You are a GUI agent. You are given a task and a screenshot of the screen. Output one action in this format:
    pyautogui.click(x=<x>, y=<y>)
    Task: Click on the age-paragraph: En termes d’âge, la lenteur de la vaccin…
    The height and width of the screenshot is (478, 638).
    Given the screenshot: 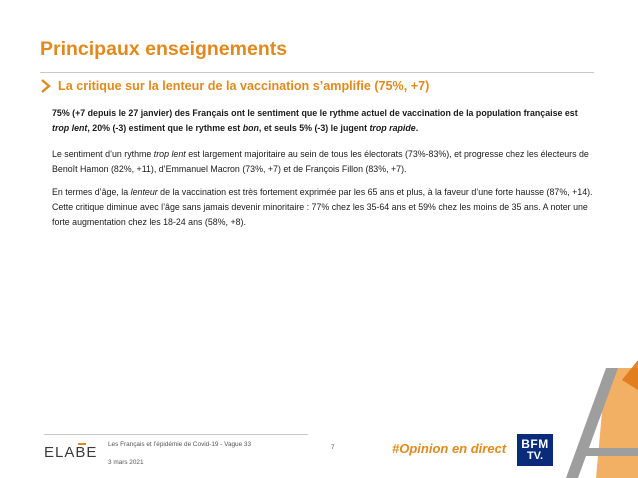 What is the action you would take?
    pyautogui.click(x=324, y=207)
    